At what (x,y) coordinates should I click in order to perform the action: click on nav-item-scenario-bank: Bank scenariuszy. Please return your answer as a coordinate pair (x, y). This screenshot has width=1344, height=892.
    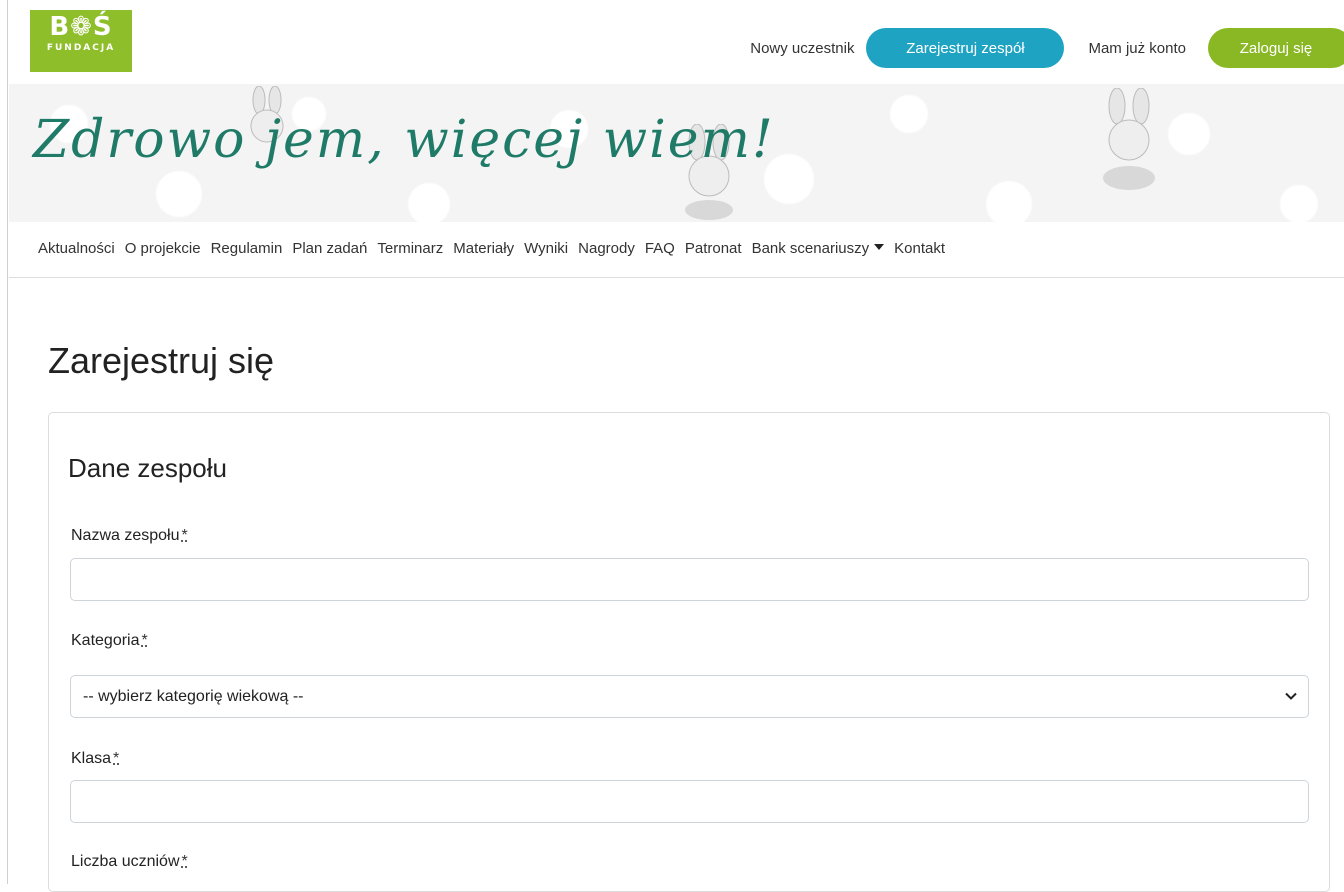
    Looking at the image, I should click on (818, 248).